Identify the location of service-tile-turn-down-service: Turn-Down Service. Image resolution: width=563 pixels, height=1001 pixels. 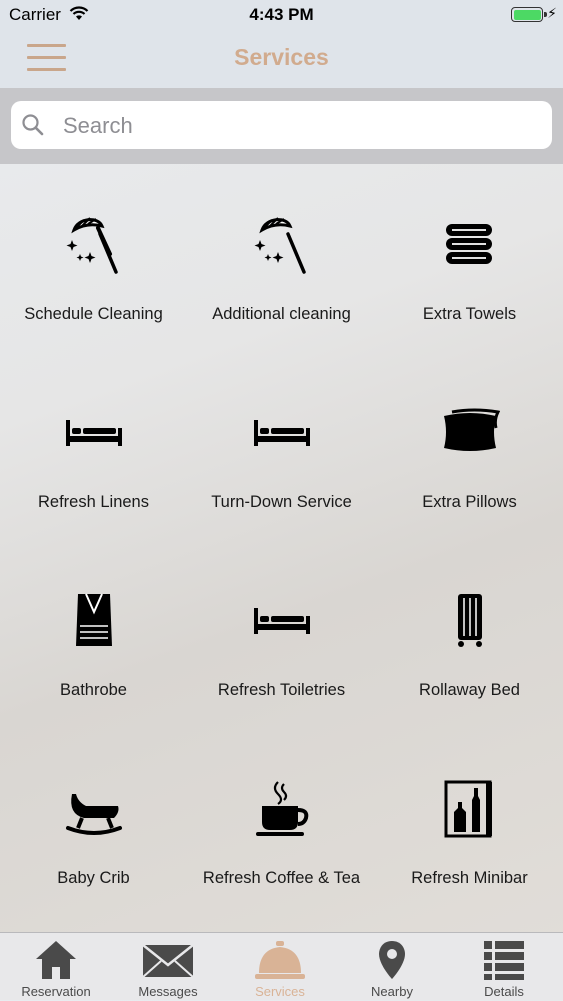
(281, 446).